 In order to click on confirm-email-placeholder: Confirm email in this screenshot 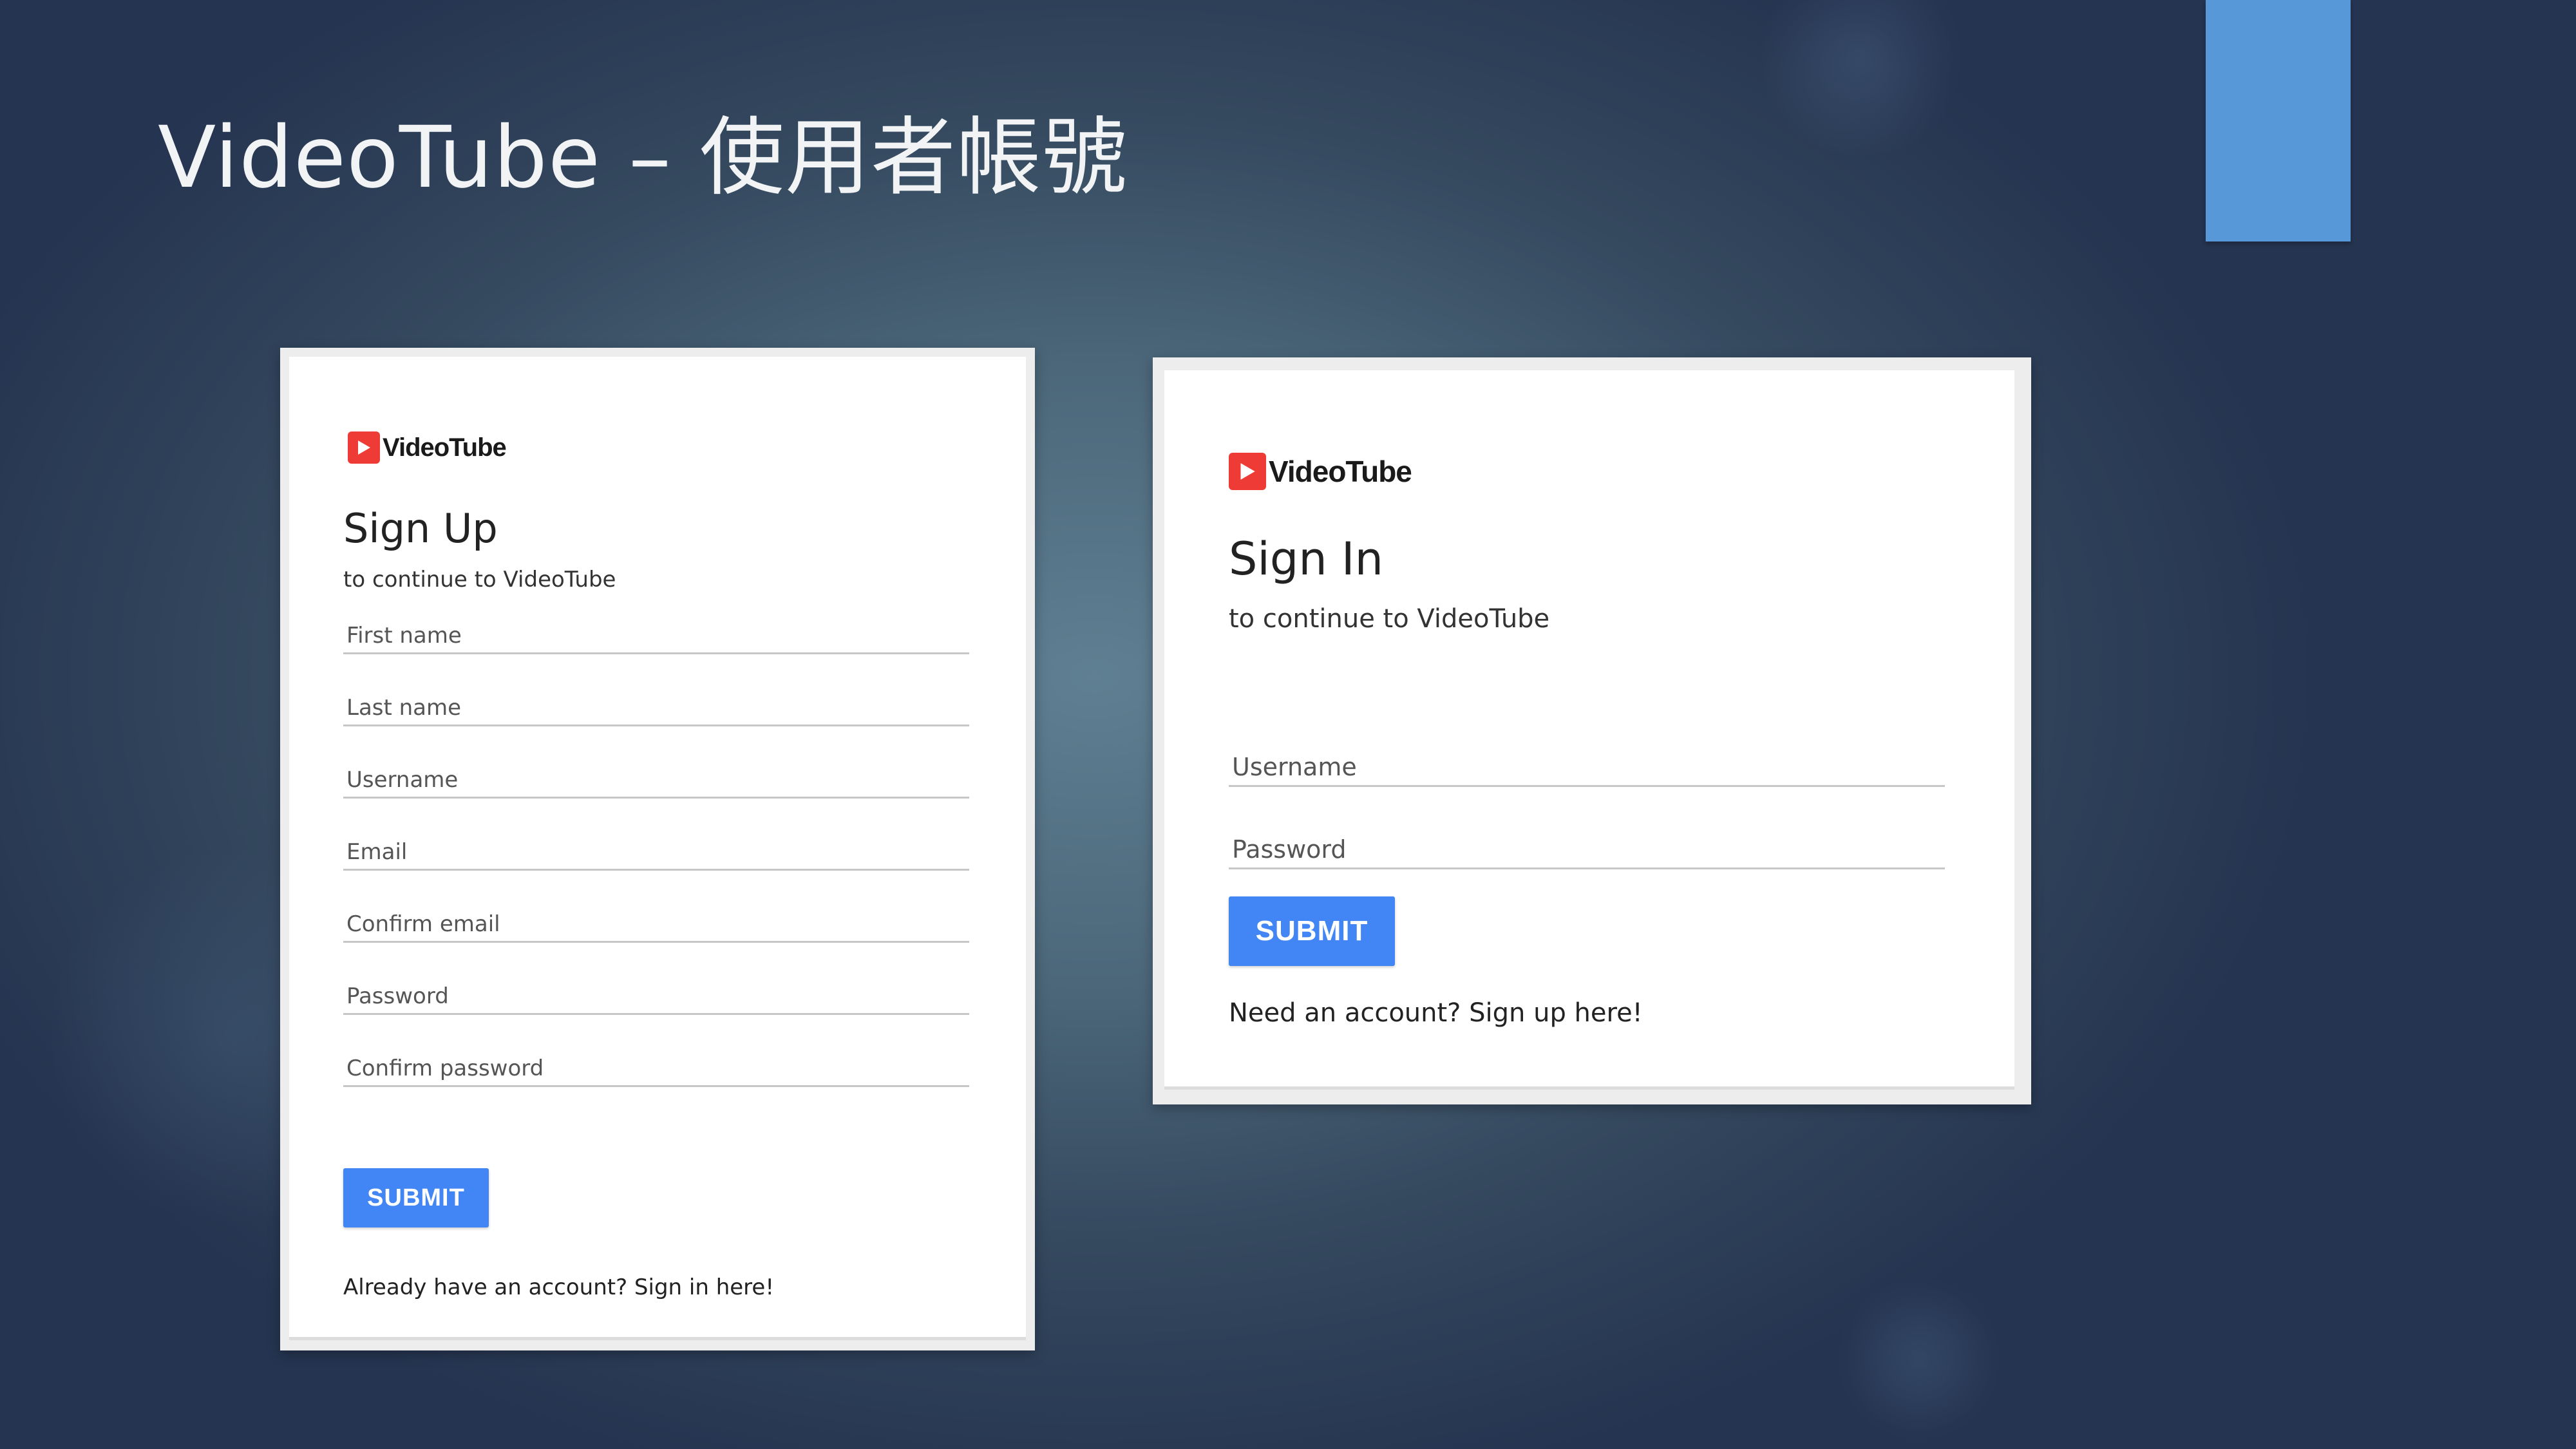, I will do `click(423, 924)`.